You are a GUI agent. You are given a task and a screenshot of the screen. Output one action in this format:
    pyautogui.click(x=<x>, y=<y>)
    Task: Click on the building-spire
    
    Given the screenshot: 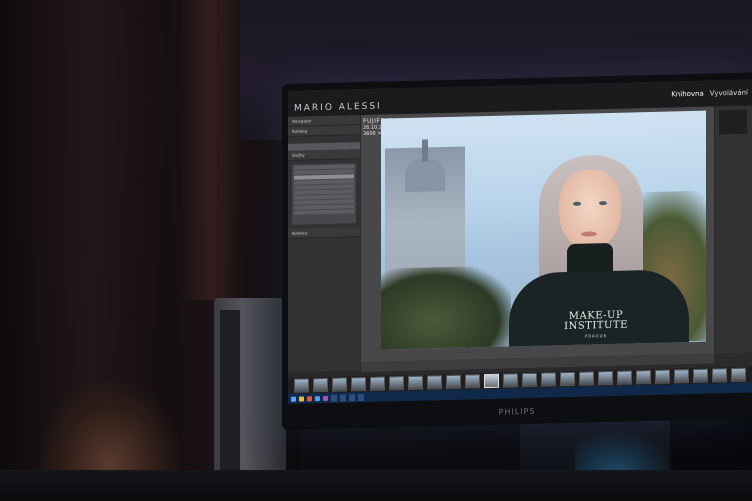 What is the action you would take?
    pyautogui.click(x=425, y=150)
    